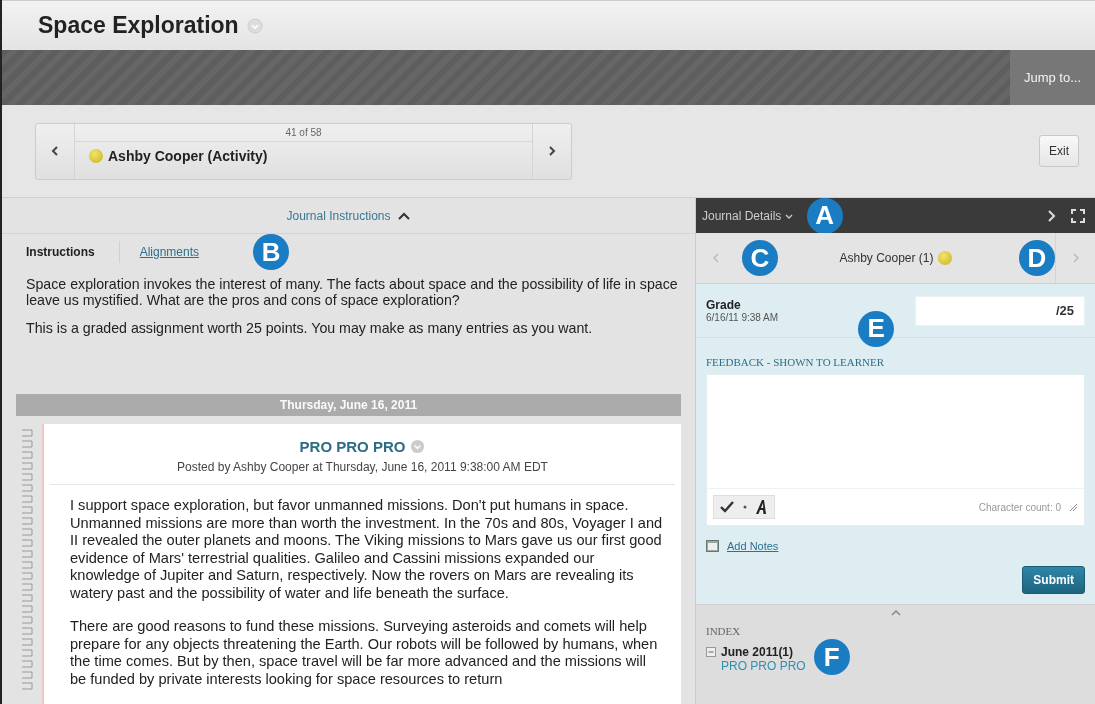  What do you see at coordinates (188, 155) in the screenshot?
I see `student-name: Ashby Cooper (Activity)` at bounding box center [188, 155].